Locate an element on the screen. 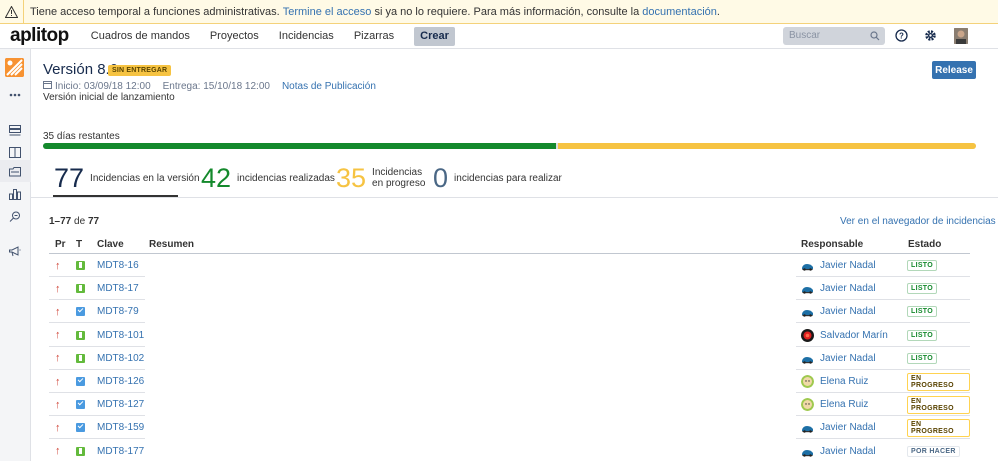 The width and height of the screenshot is (998, 461). status-lozenge: LISTO is located at coordinates (922, 335).